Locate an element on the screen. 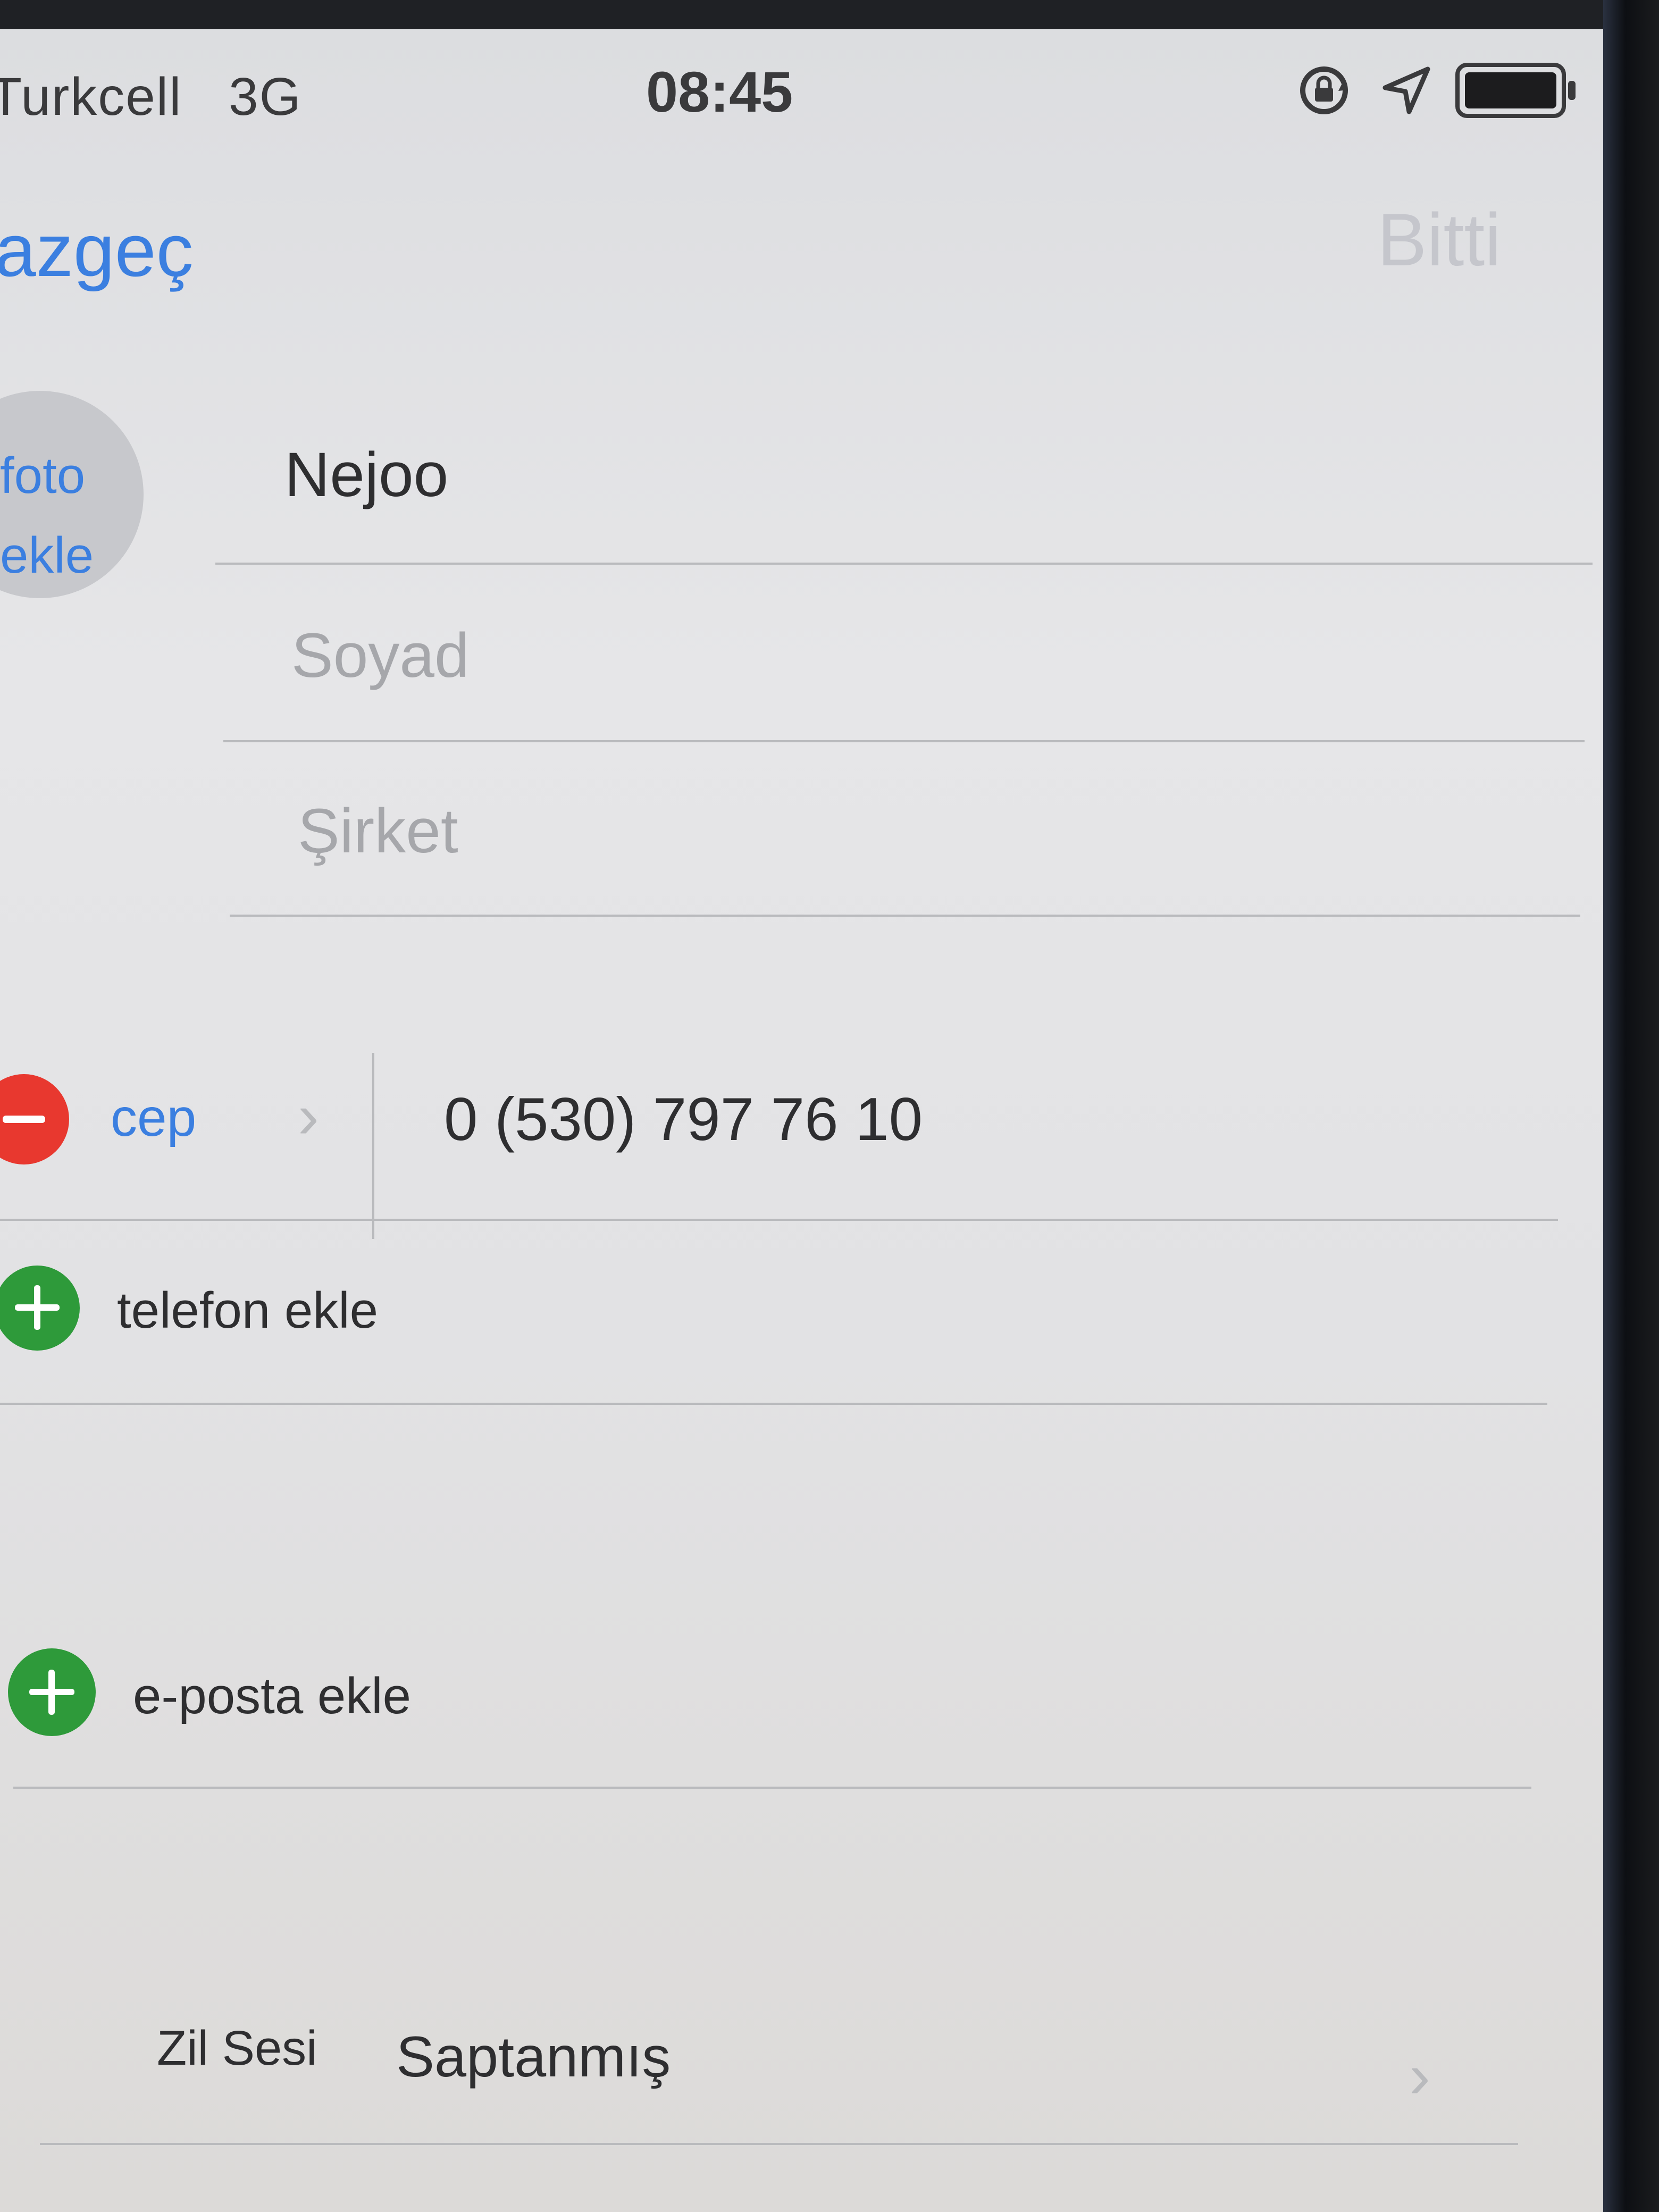 This screenshot has height=2212, width=1659. add-photo-line2: ekle is located at coordinates (47, 555).